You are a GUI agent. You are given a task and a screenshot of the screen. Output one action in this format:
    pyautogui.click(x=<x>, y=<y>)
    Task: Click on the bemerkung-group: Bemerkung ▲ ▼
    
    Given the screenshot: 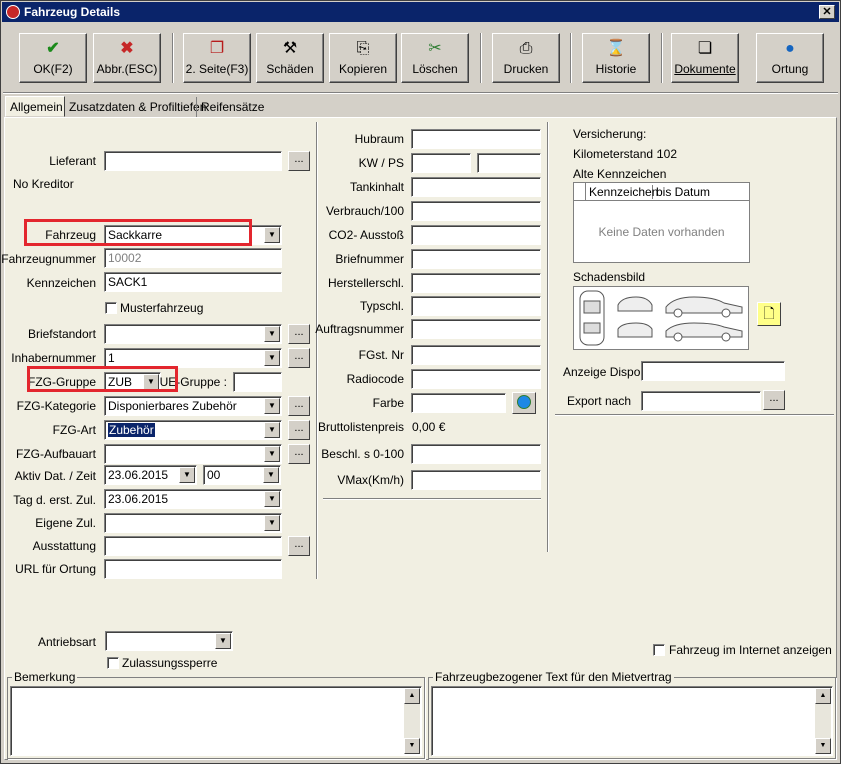 What is the action you would take?
    pyautogui.click(x=216, y=714)
    